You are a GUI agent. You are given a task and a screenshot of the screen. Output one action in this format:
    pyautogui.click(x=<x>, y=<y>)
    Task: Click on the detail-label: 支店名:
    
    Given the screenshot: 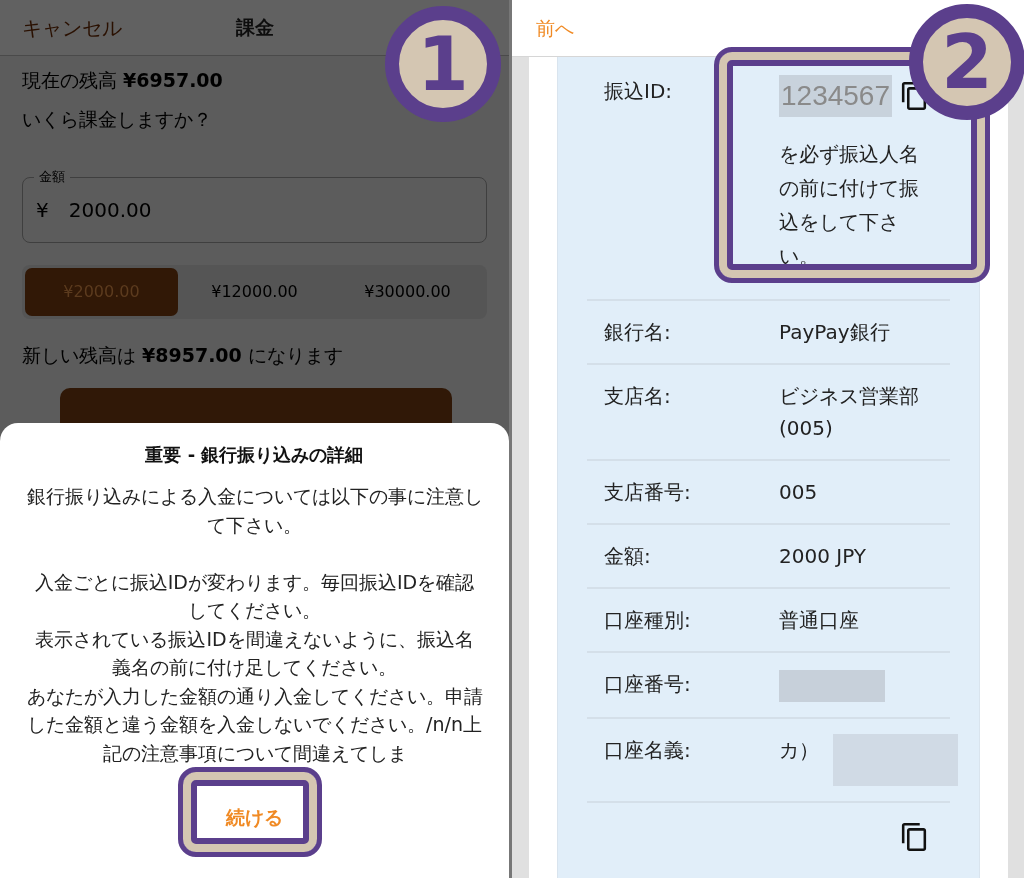 What is the action you would take?
    pyautogui.click(x=637, y=396)
    